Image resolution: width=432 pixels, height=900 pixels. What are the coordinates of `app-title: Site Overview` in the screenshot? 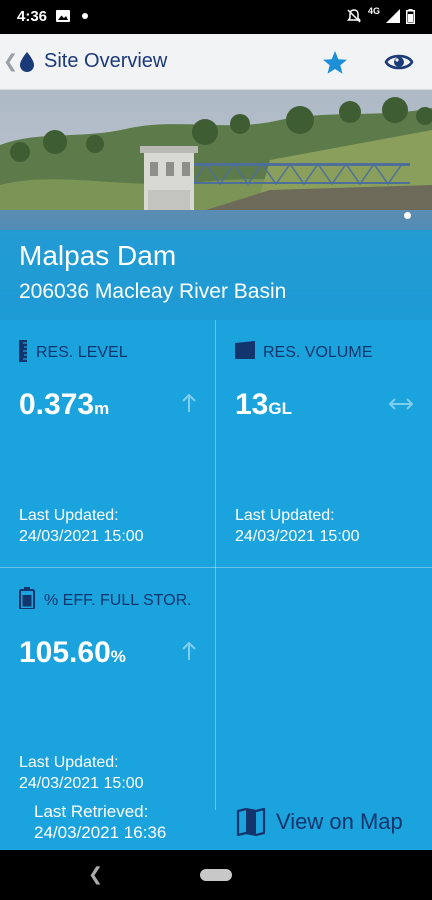 It's located at (106, 61).